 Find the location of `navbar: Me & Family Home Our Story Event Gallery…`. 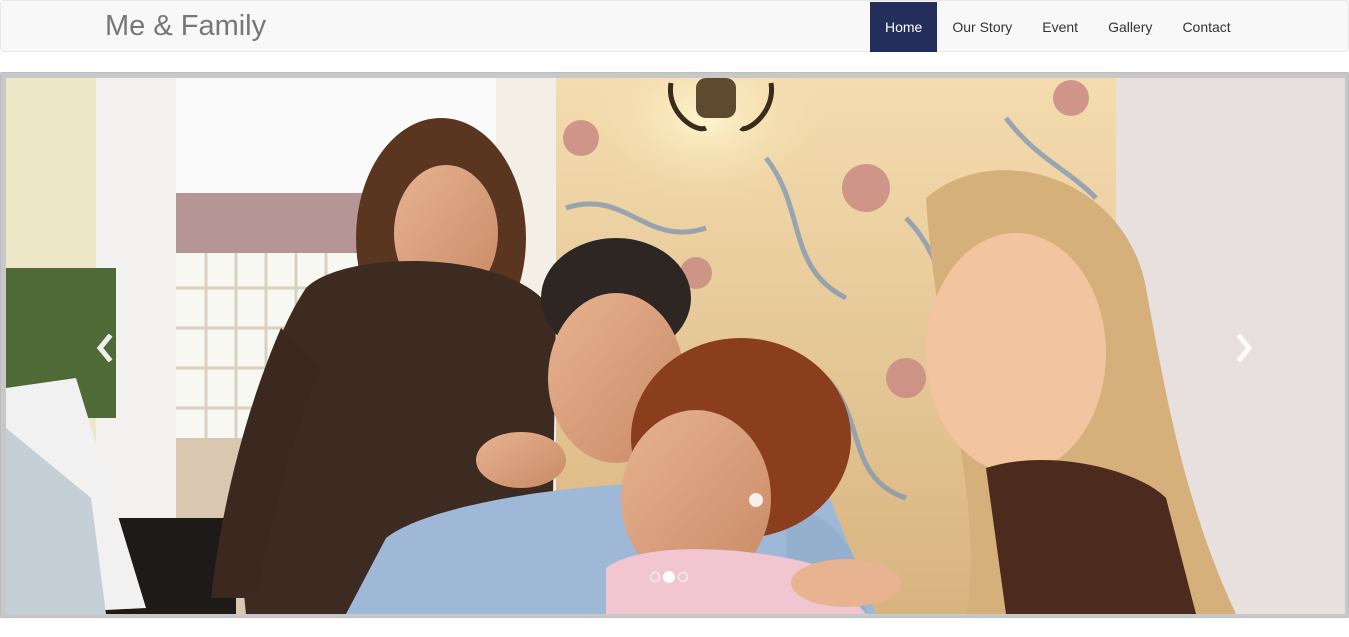

navbar: Me & Family Home Our Story Event Gallery… is located at coordinates (674, 26).